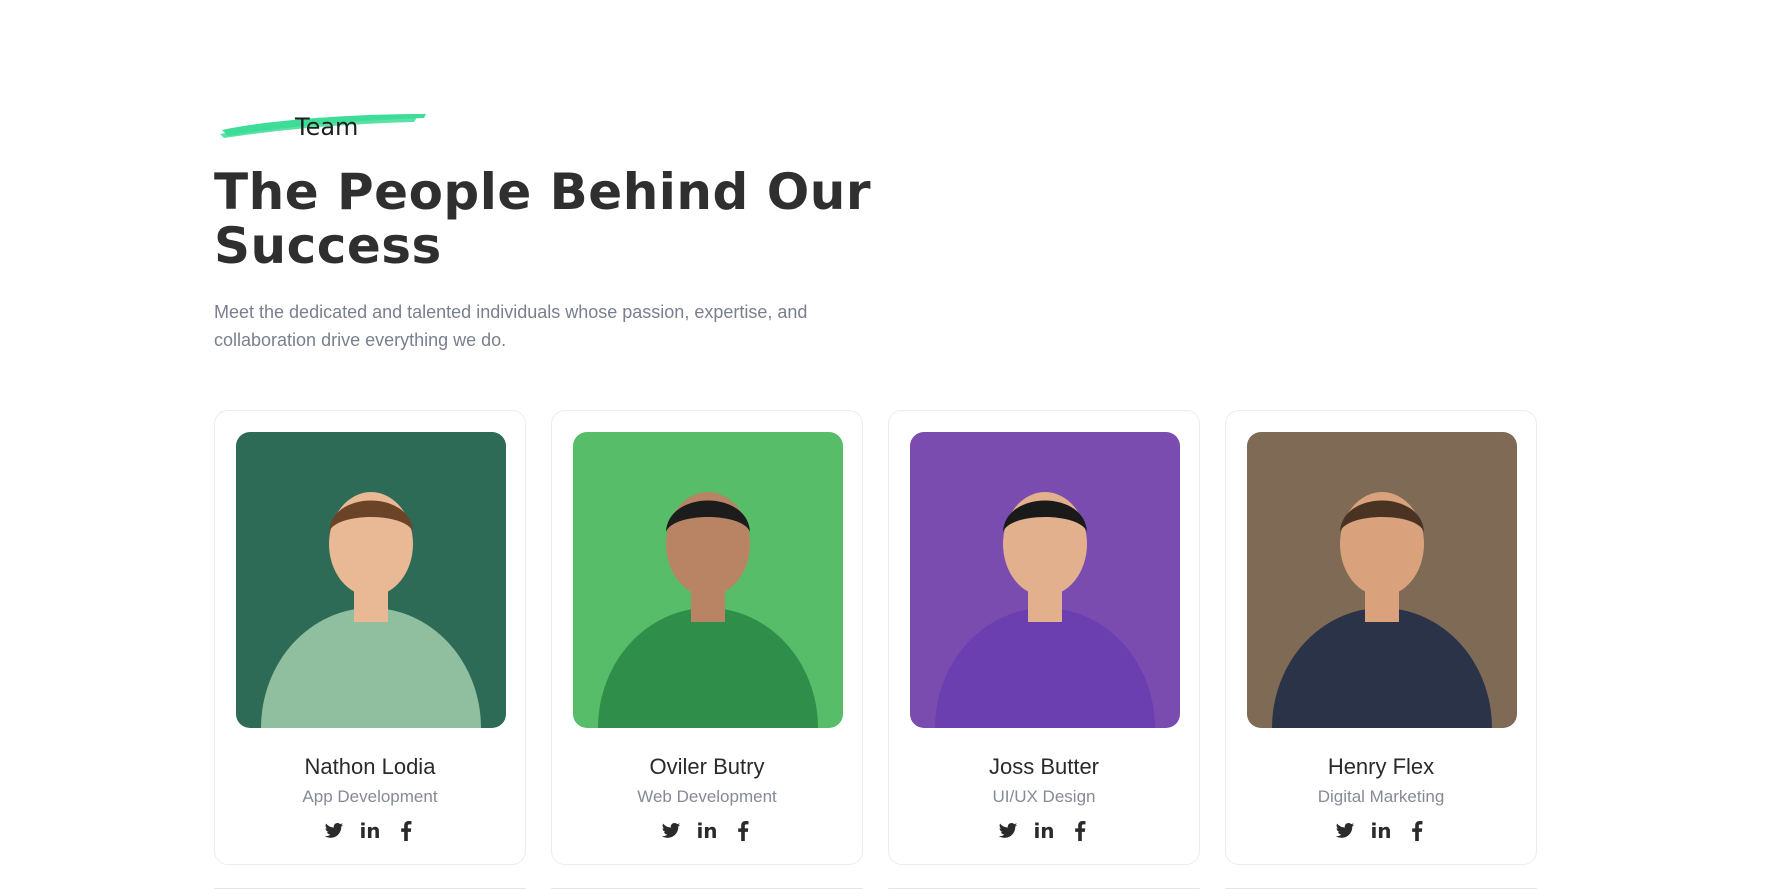 The height and width of the screenshot is (889, 1780). I want to click on team-member-name: Nathon Lodia, so click(370, 766).